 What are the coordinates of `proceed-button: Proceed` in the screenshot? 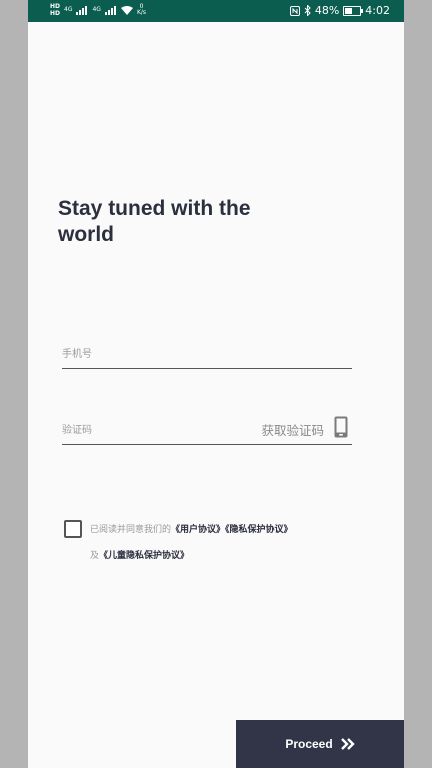 It's located at (320, 744).